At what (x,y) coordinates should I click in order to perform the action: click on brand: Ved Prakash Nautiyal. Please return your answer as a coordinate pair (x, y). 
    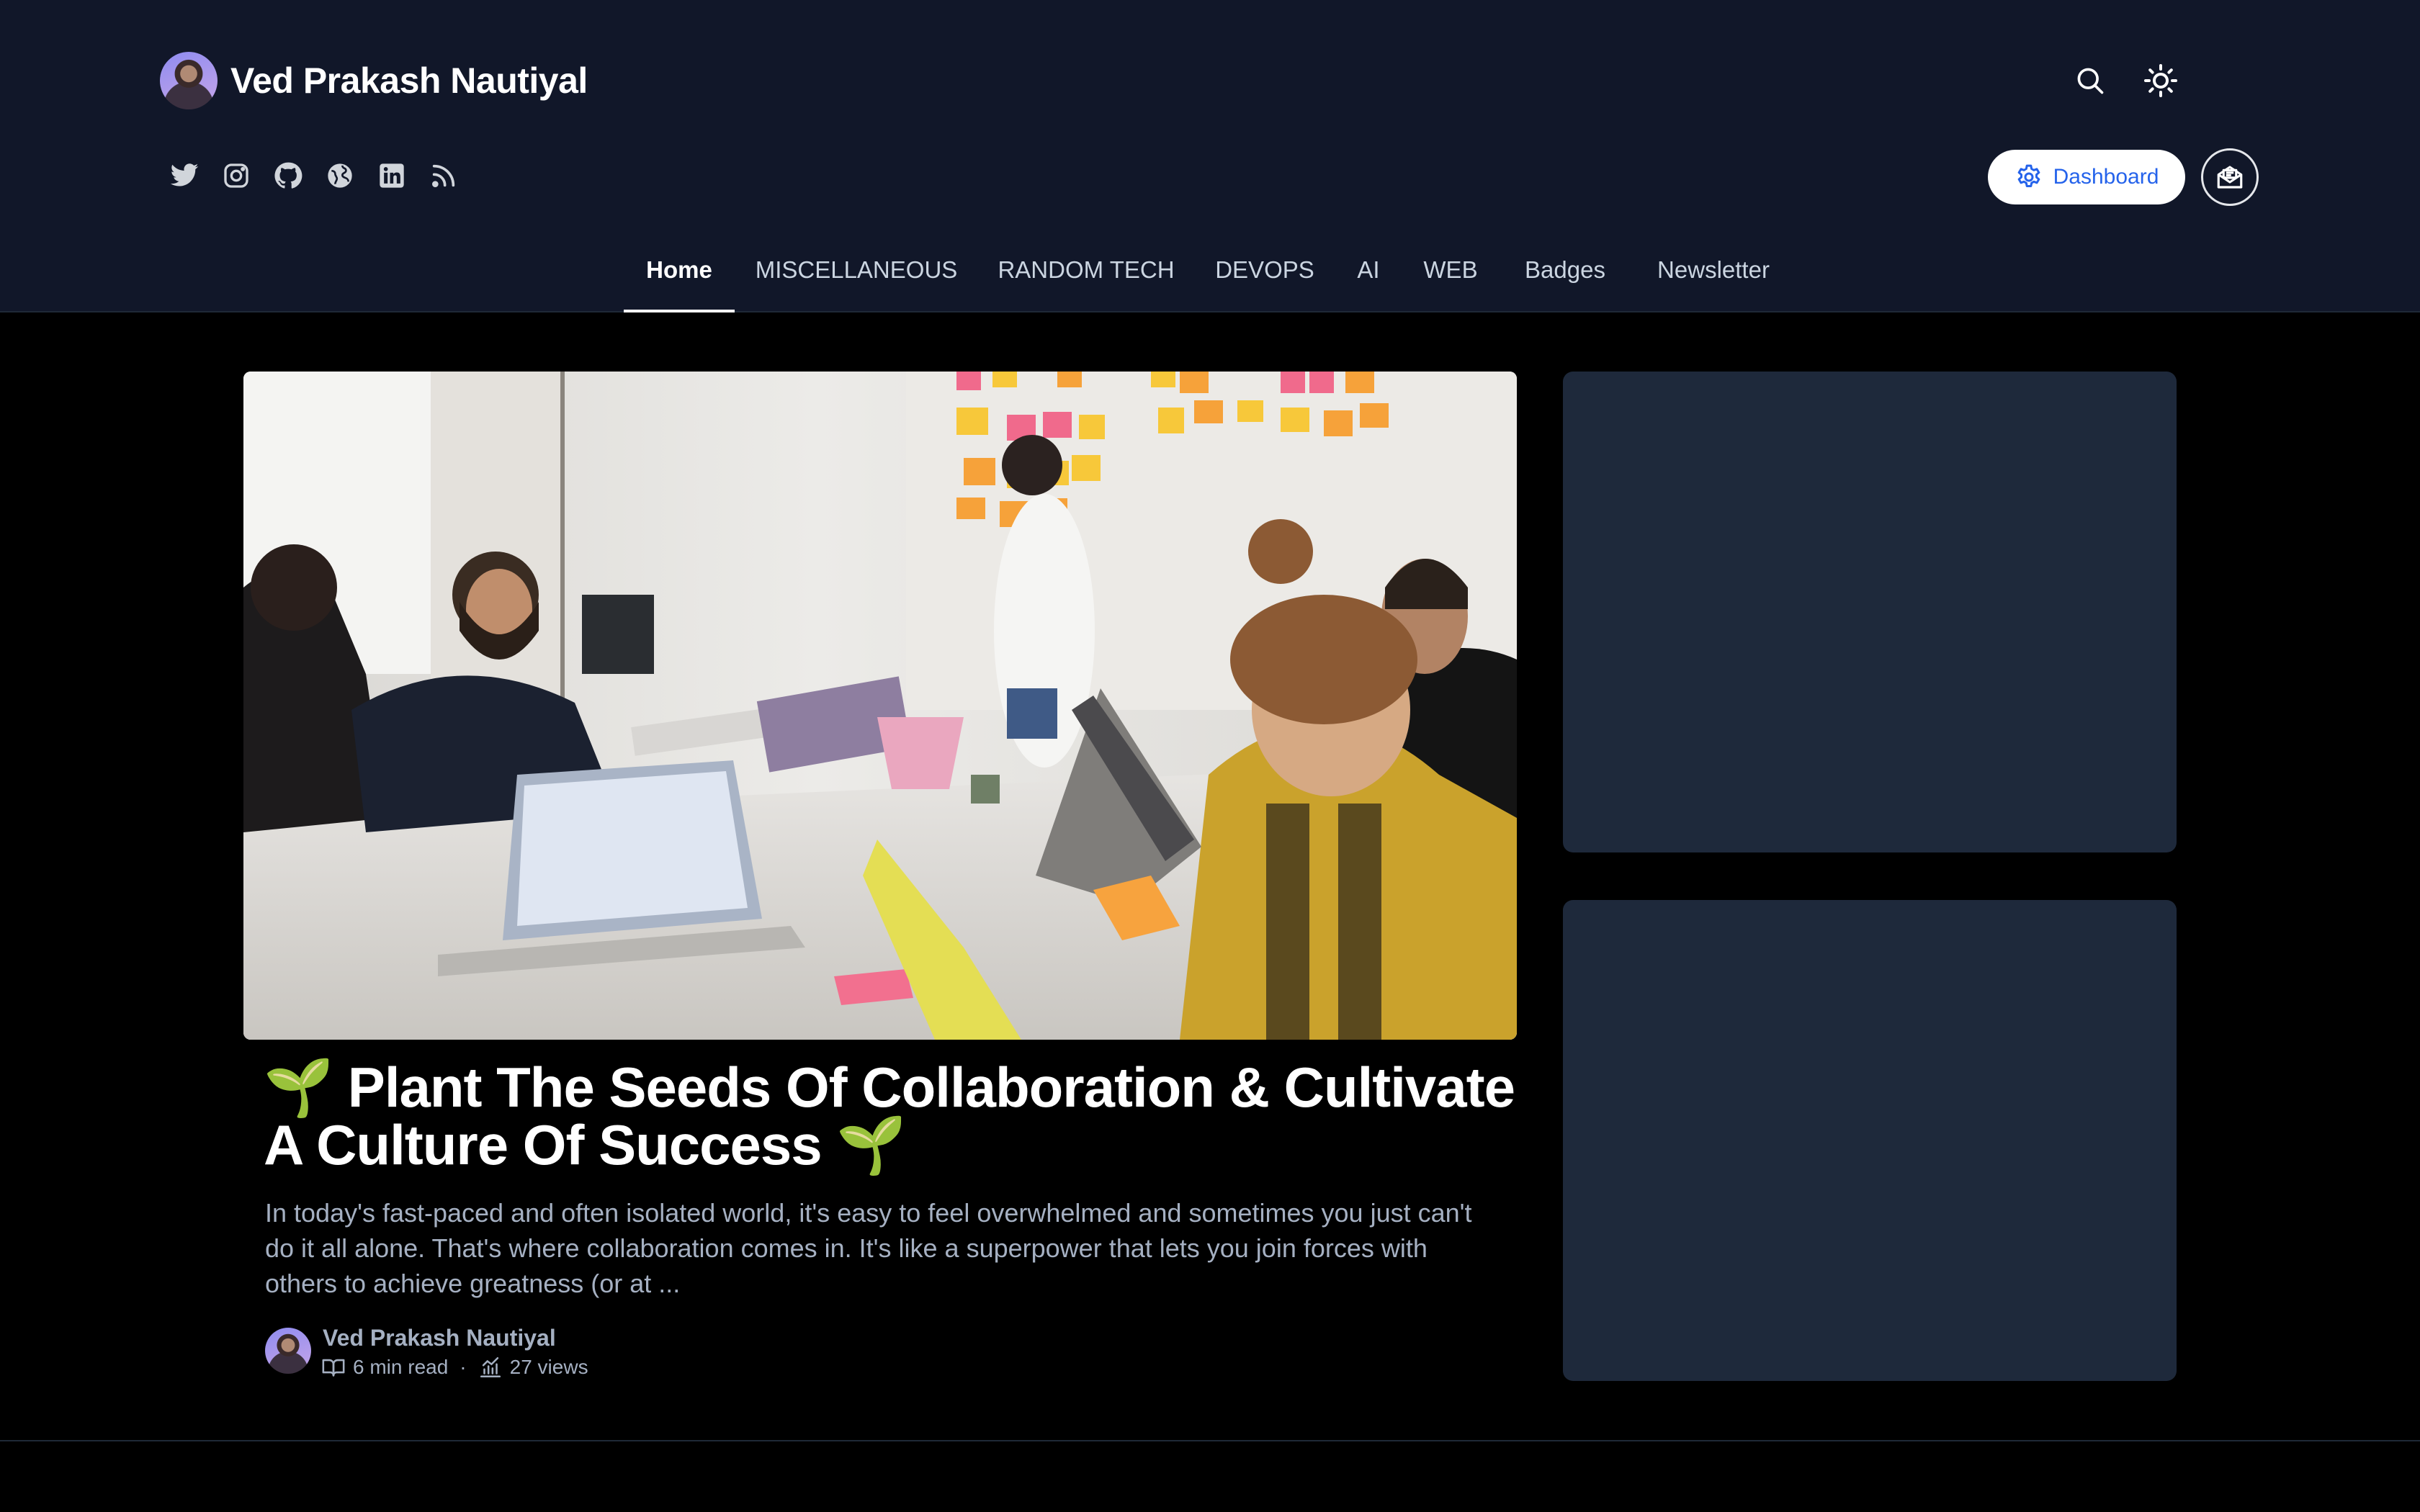
    Looking at the image, I should click on (374, 80).